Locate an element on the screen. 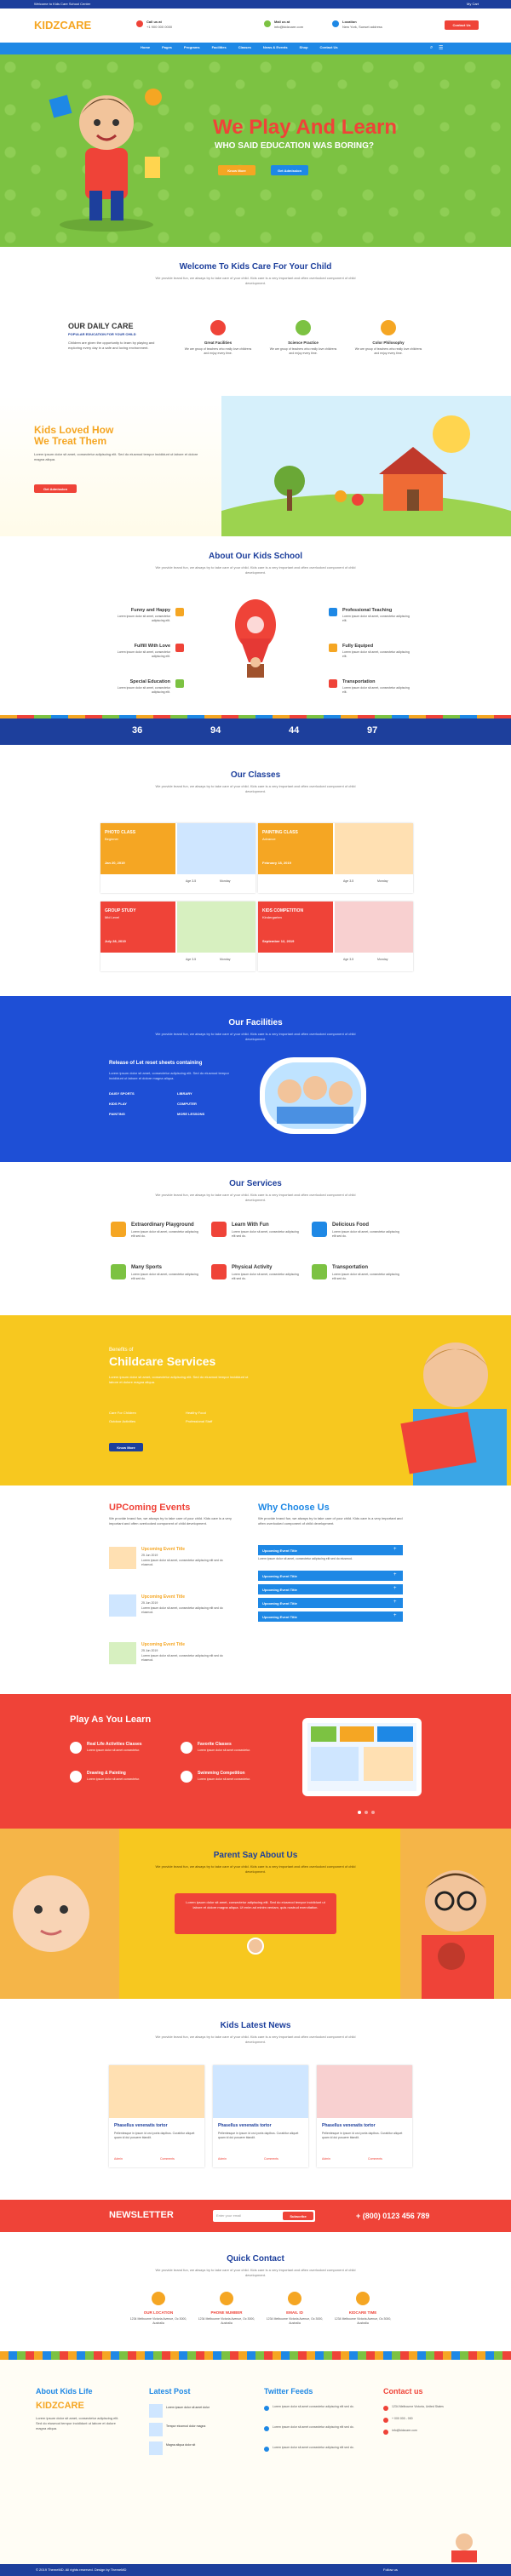 The image size is (511, 2576). location-icon is located at coordinates (335, 24).